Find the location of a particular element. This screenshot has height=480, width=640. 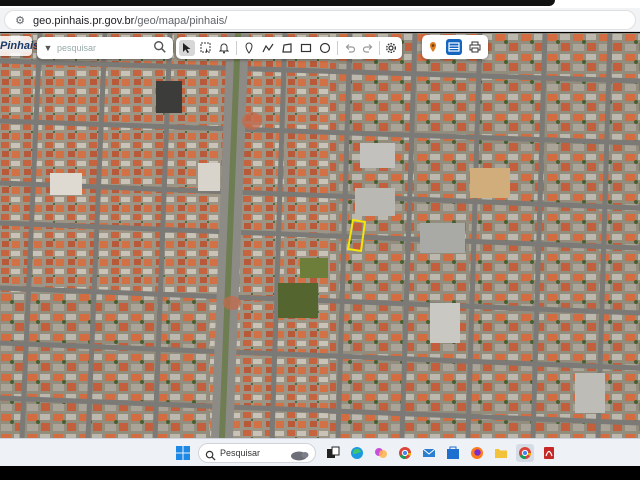

hippo-icon is located at coordinates (299, 454).